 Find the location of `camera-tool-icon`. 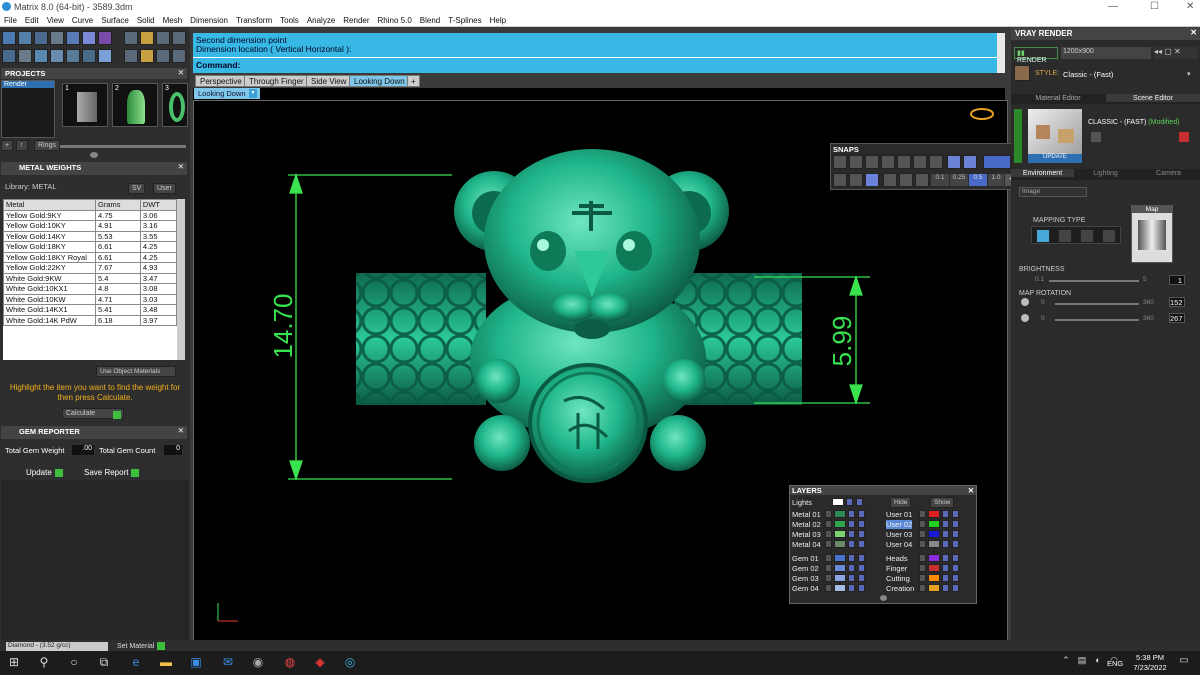

camera-tool-icon is located at coordinates (163, 56).